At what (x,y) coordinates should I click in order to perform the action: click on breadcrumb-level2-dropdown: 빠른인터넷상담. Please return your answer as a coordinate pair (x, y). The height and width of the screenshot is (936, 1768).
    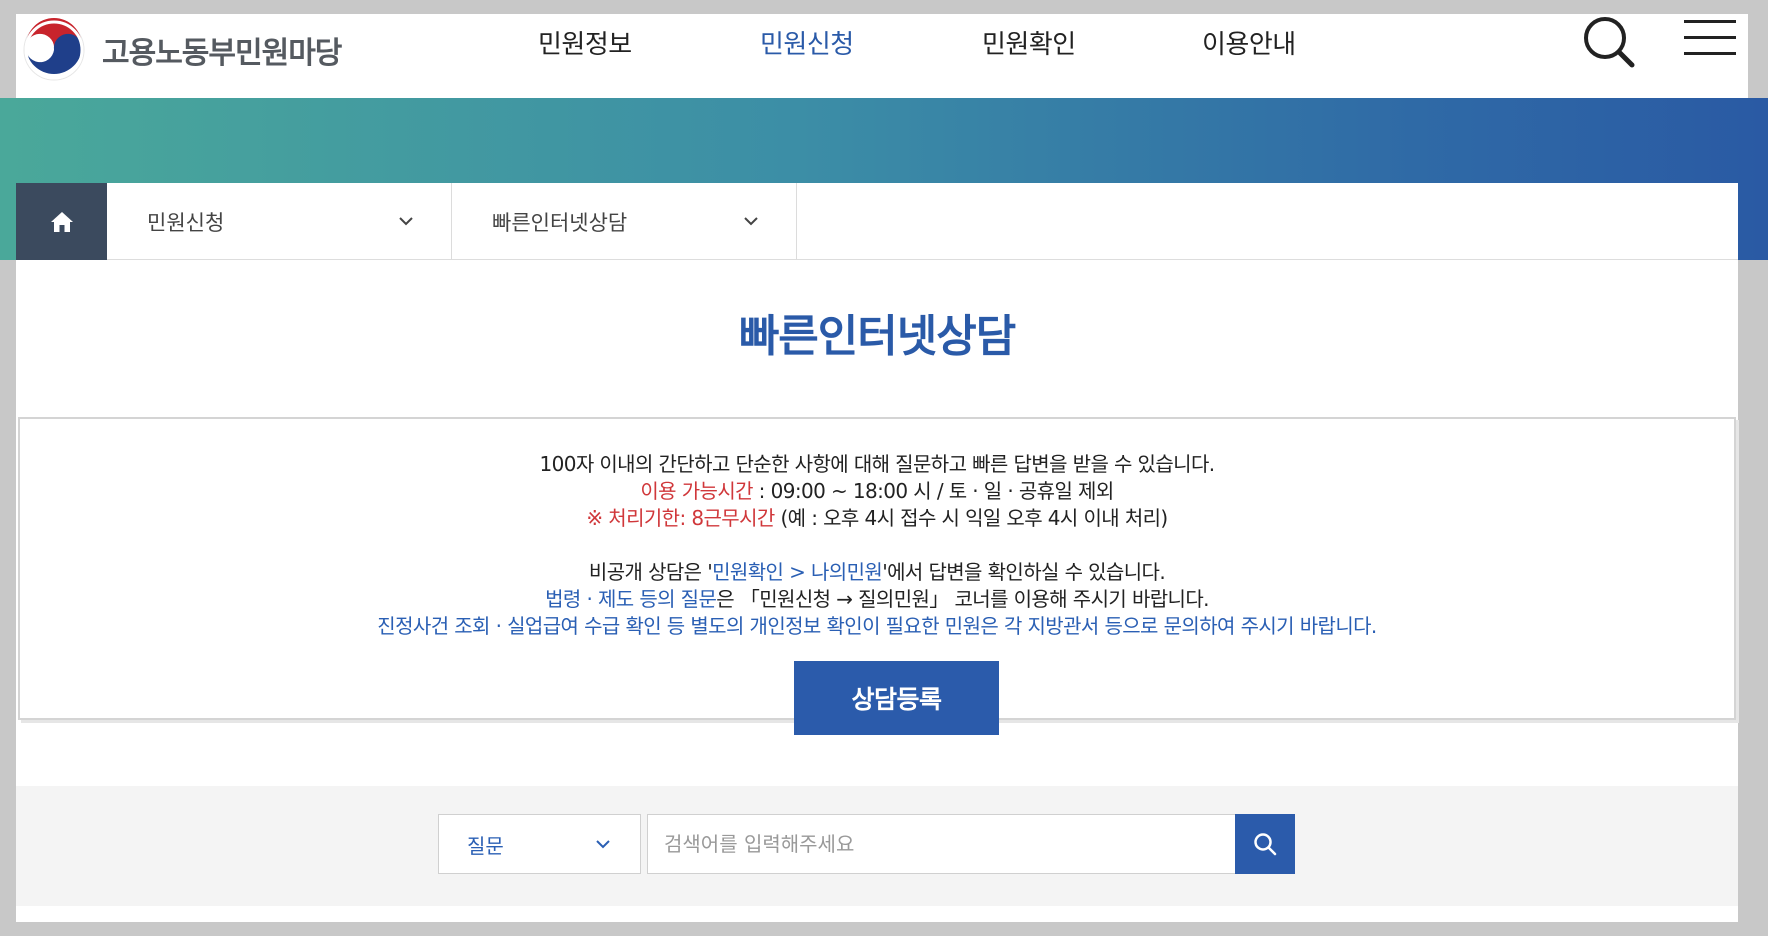
    Looking at the image, I should click on (624, 221).